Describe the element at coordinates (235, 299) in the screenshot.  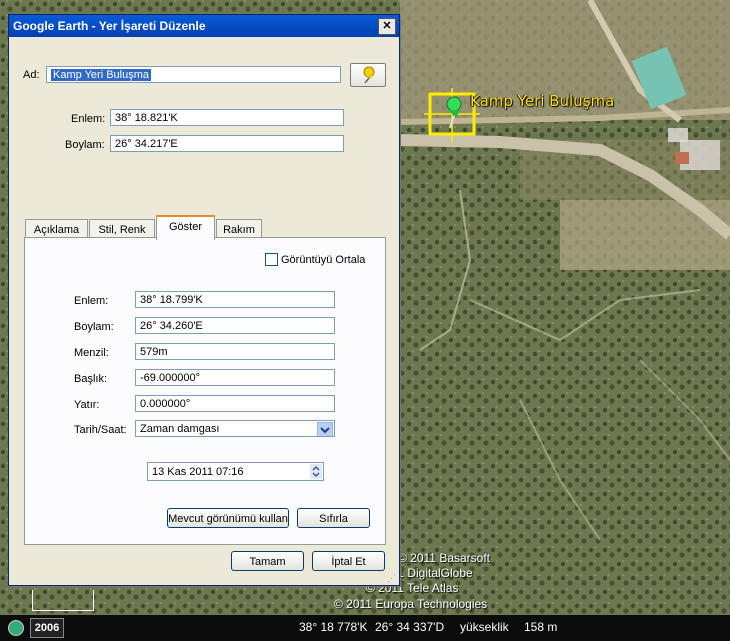
I see `view-latitude-input: 38° 18.799'K` at that location.